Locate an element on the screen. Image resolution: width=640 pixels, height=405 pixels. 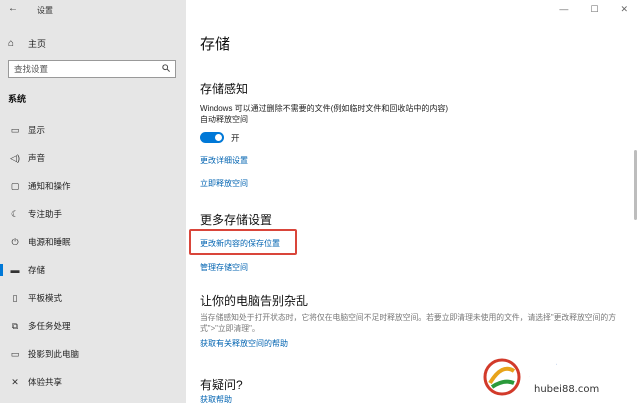
sidebar-item-sound: ◁) 声音 is located at coordinates (93, 158).